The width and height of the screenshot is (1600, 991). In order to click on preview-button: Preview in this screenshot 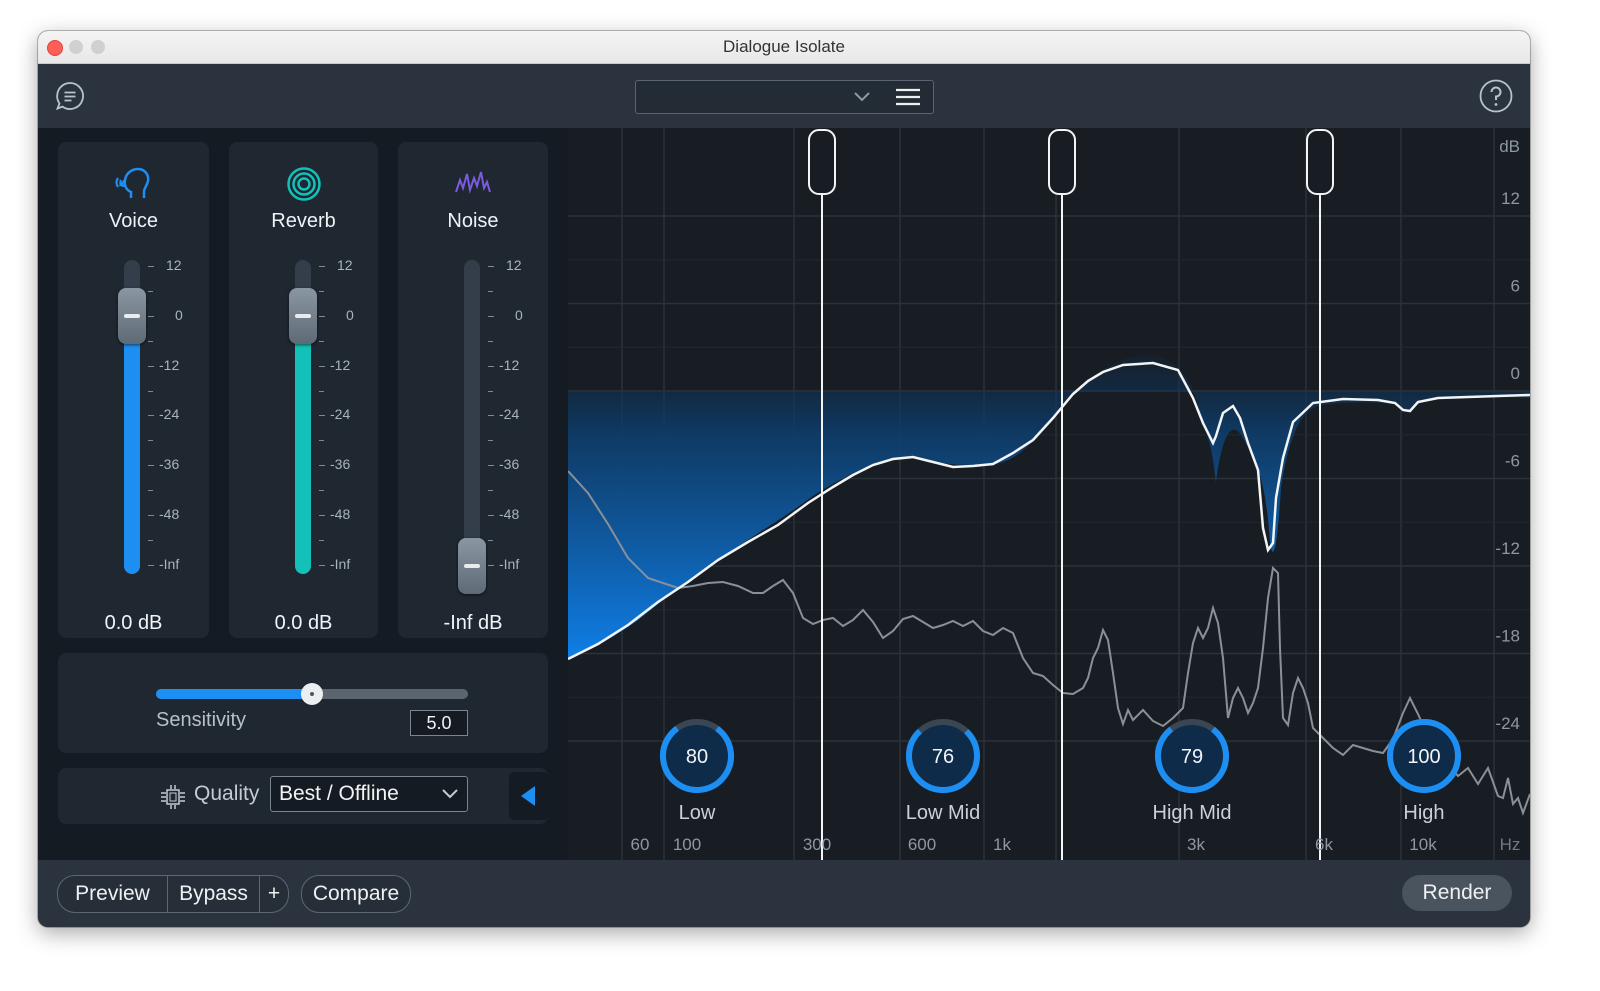, I will do `click(112, 894)`.